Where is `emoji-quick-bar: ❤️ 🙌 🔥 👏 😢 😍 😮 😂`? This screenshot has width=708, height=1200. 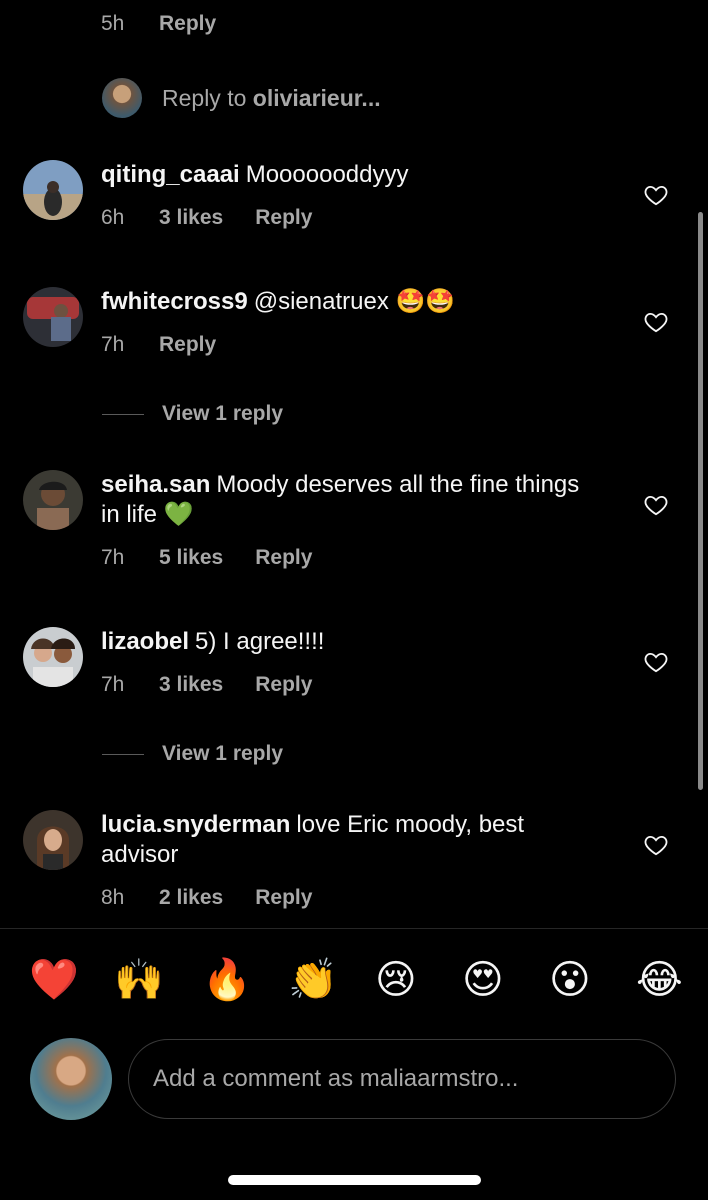 emoji-quick-bar: ❤️ 🙌 🔥 👏 😢 😍 😮 😂 is located at coordinates (354, 980).